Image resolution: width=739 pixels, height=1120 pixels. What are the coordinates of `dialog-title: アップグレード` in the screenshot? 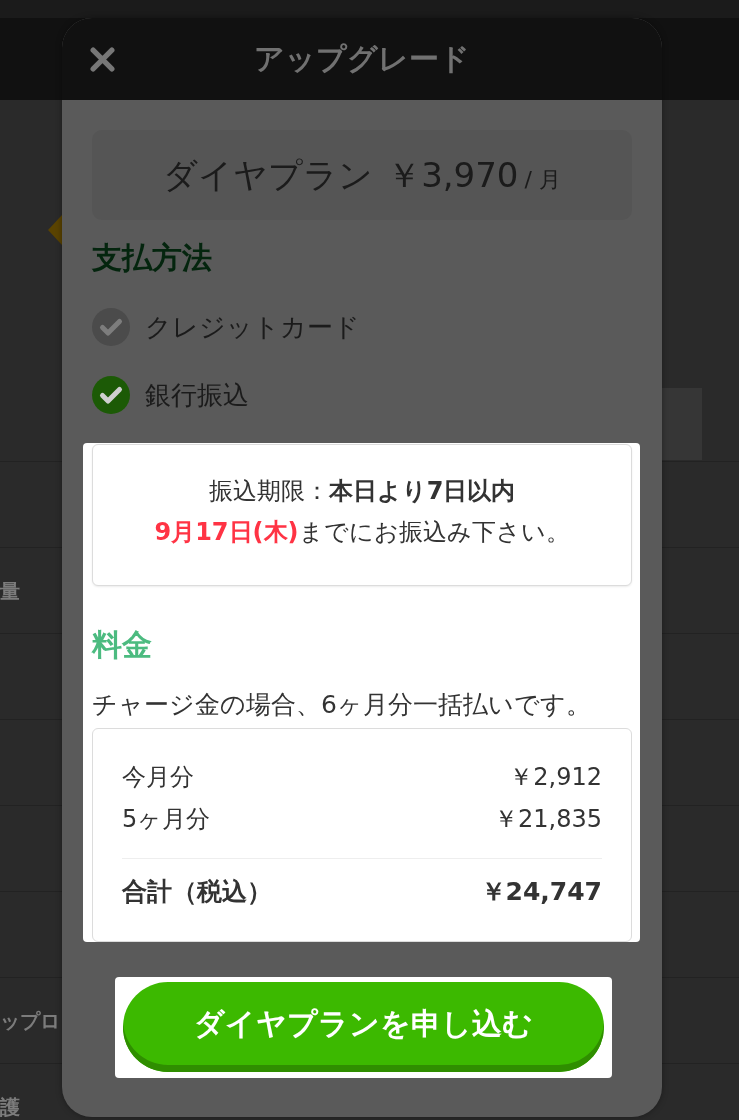 It's located at (362, 59).